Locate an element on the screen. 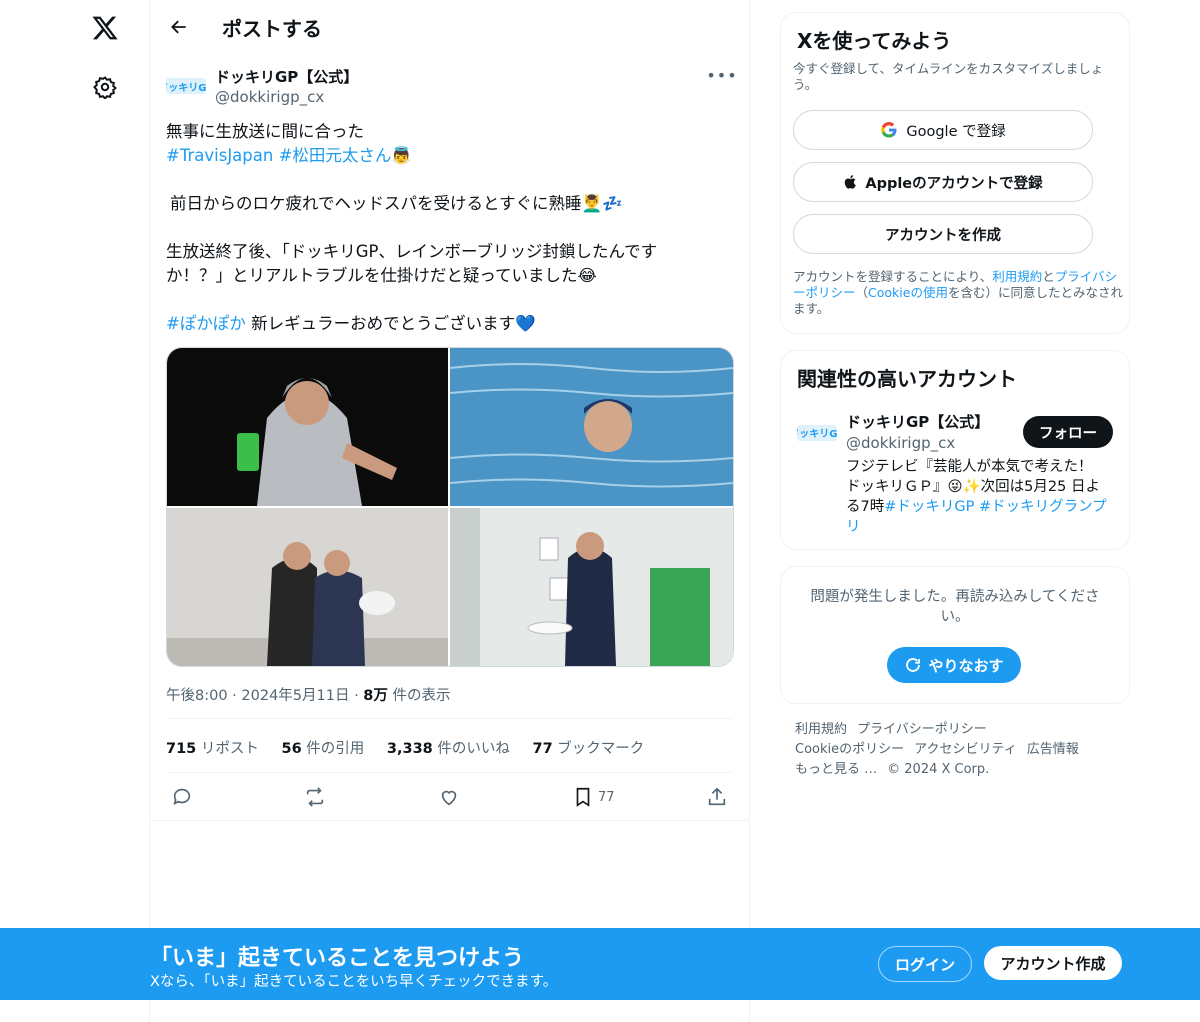 Image resolution: width=1200 pixels, height=1022 pixels. error-message: 問題が発生しました。再読み込みしてください。 is located at coordinates (955, 607).